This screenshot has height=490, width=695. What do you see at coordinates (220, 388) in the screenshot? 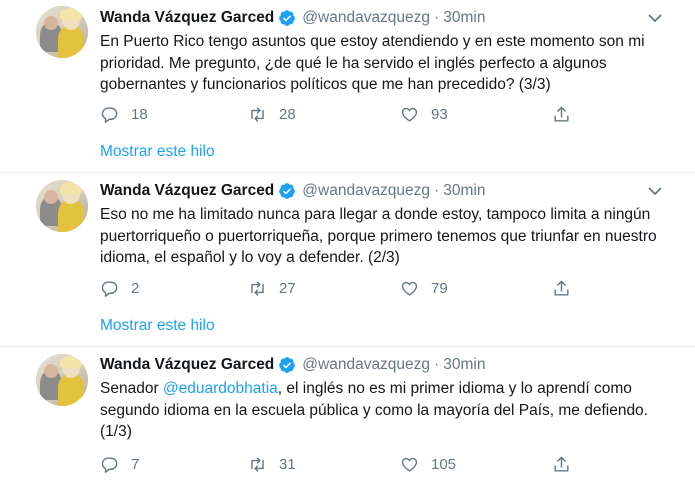
I see `mention-link: @eduardobhatia` at bounding box center [220, 388].